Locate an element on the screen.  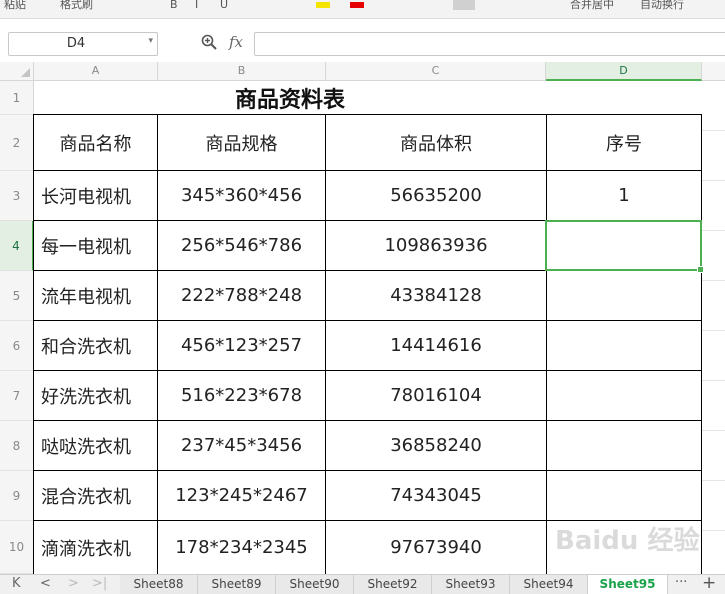
column-header-a: A is located at coordinates (96, 71).